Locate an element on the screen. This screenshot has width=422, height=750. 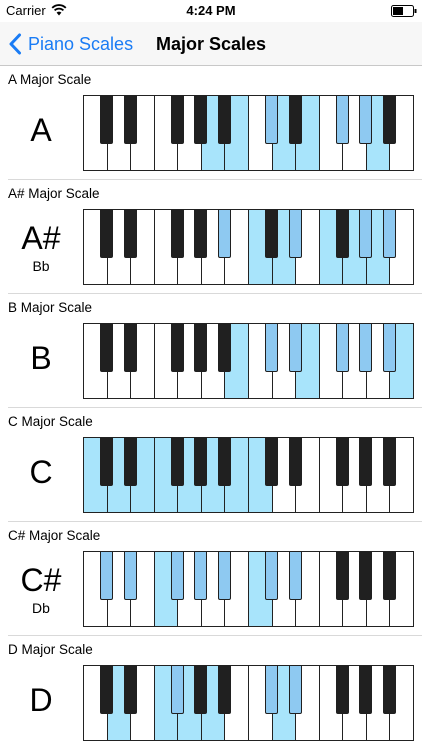
back-button: Piano Scales is located at coordinates (70, 44).